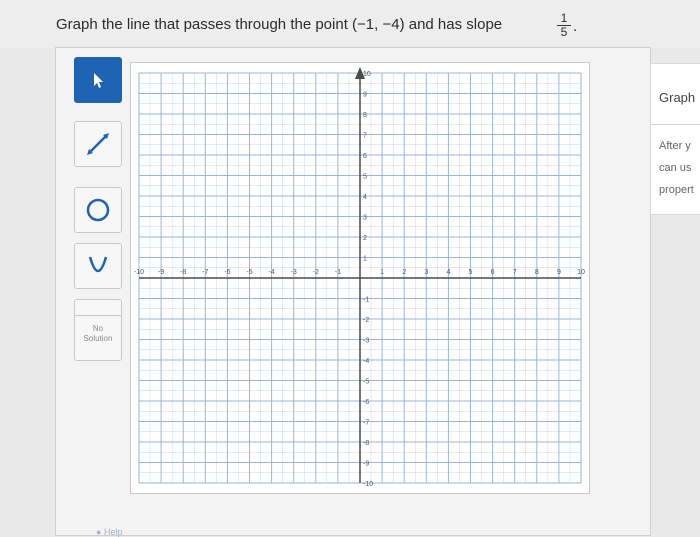 This screenshot has width=700, height=537. I want to click on arrow-cursor-icon, so click(98, 80).